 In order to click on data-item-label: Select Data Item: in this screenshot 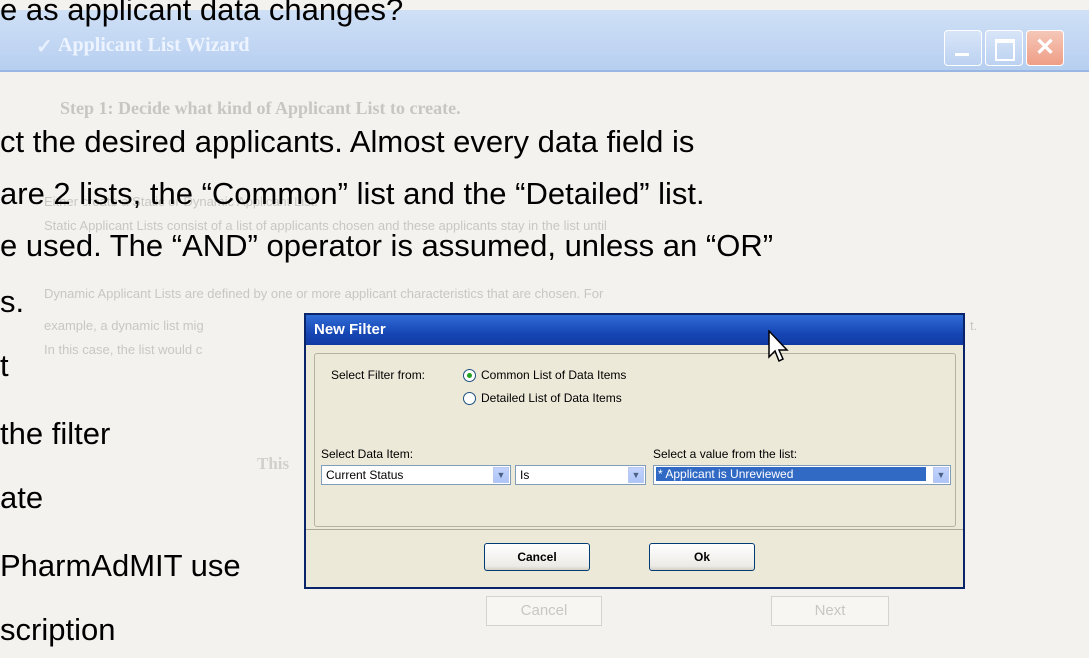, I will do `click(367, 454)`.